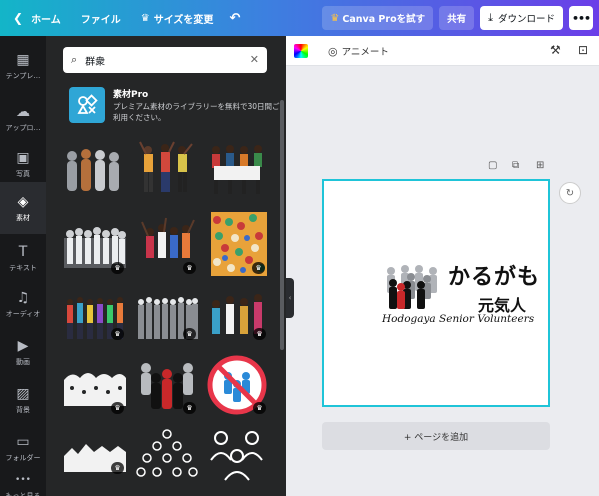 This screenshot has height=496, width=599. What do you see at coordinates (23, 217) in the screenshot?
I see `sidebar-item-label: 素材` at bounding box center [23, 217].